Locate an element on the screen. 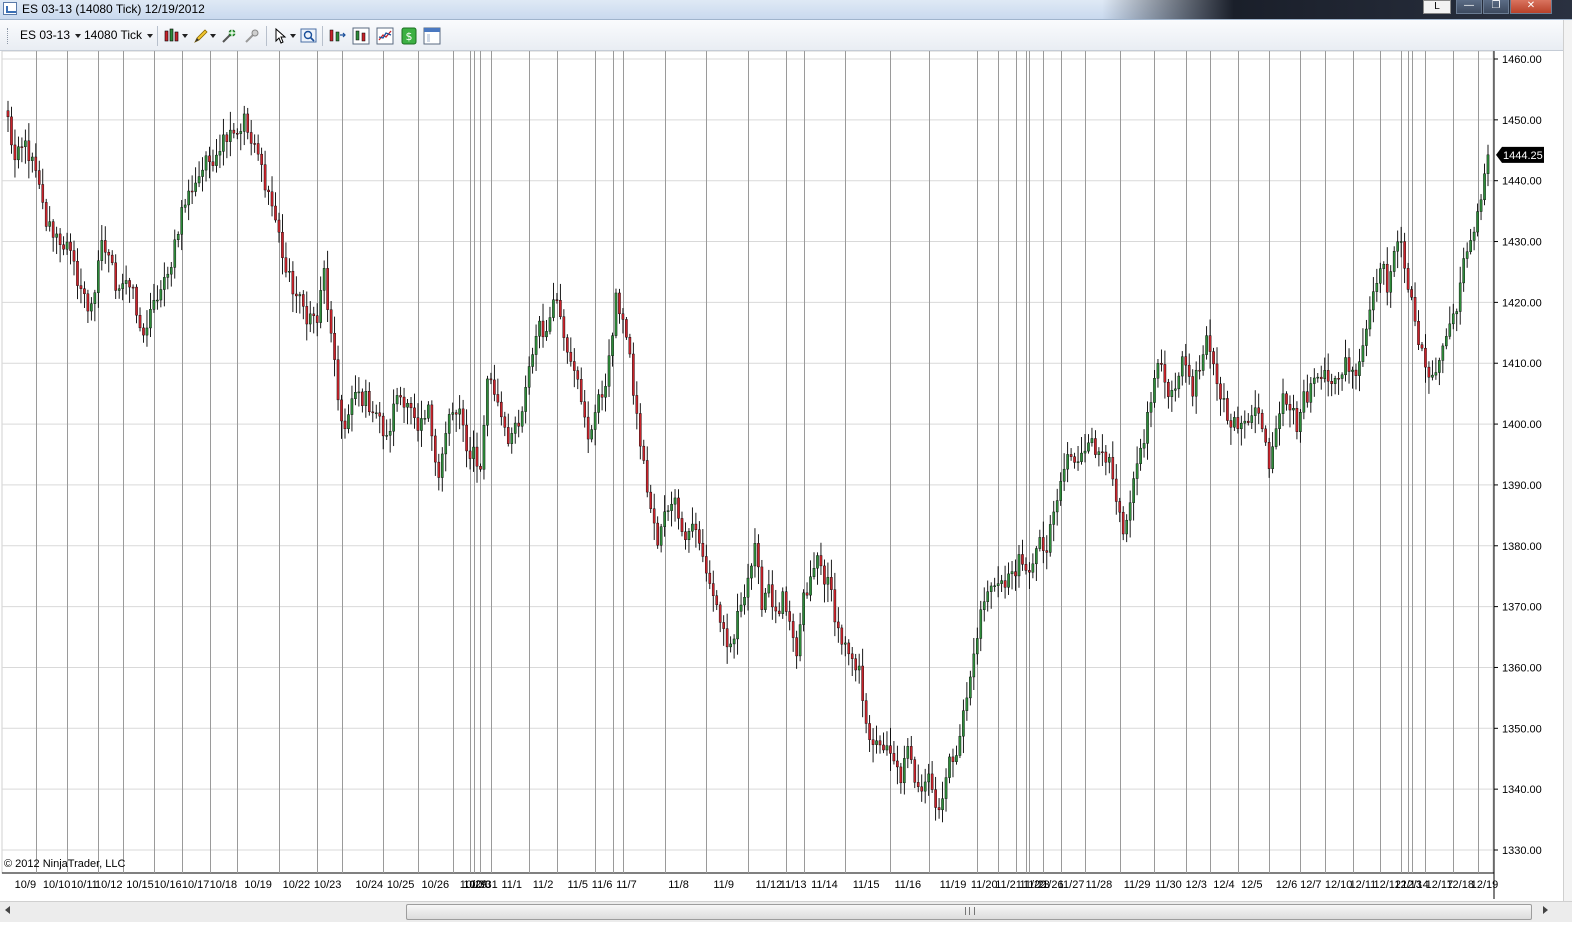 The height and width of the screenshot is (926, 1572). cursor-icon is located at coordinates (281, 36).